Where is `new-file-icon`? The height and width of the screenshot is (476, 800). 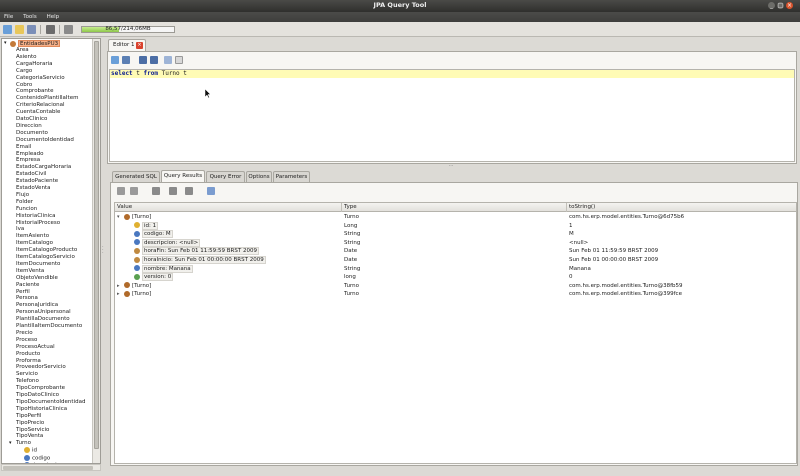 new-file-icon is located at coordinates (7, 29).